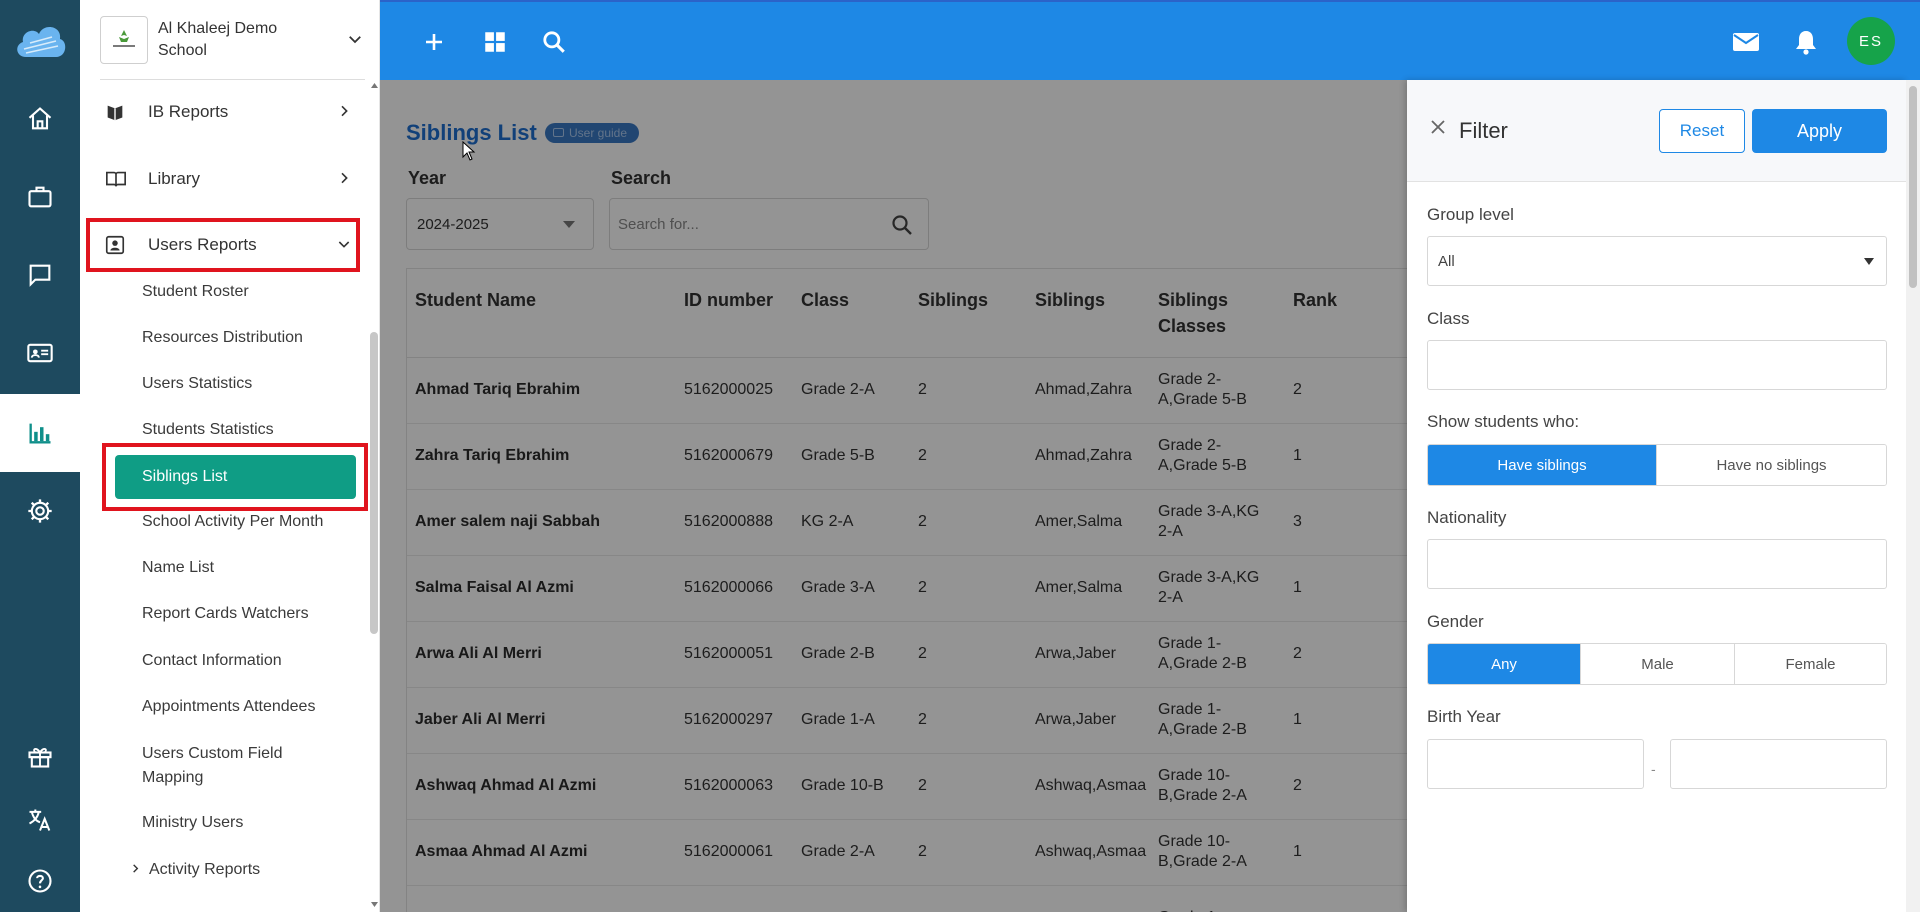 The height and width of the screenshot is (912, 1920). Describe the element at coordinates (212, 661) in the screenshot. I see `subitem-contact-information: Contact Information` at that location.